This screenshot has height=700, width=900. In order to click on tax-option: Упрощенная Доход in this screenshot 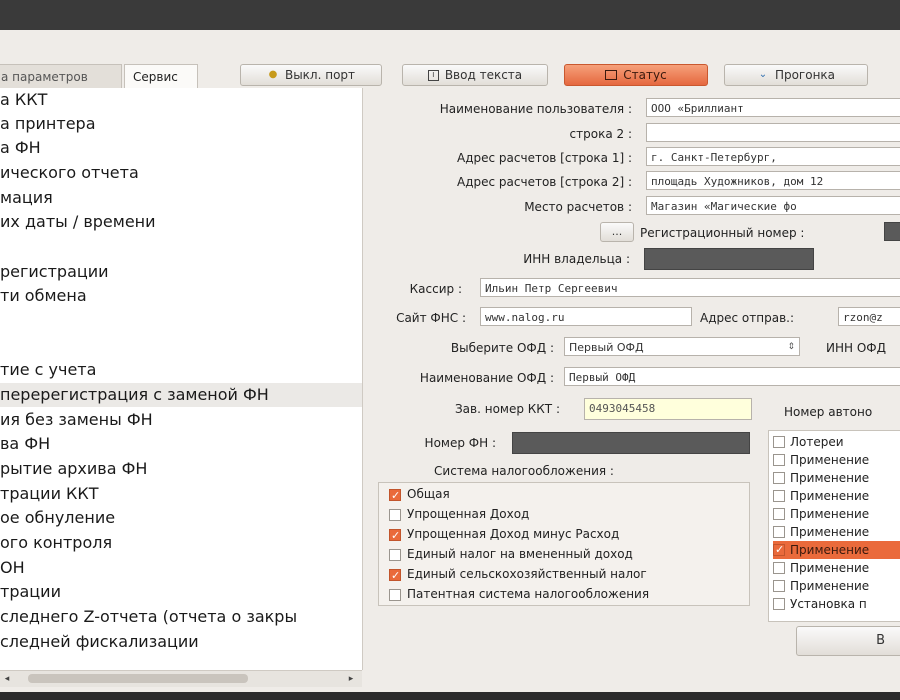, I will do `click(459, 514)`.